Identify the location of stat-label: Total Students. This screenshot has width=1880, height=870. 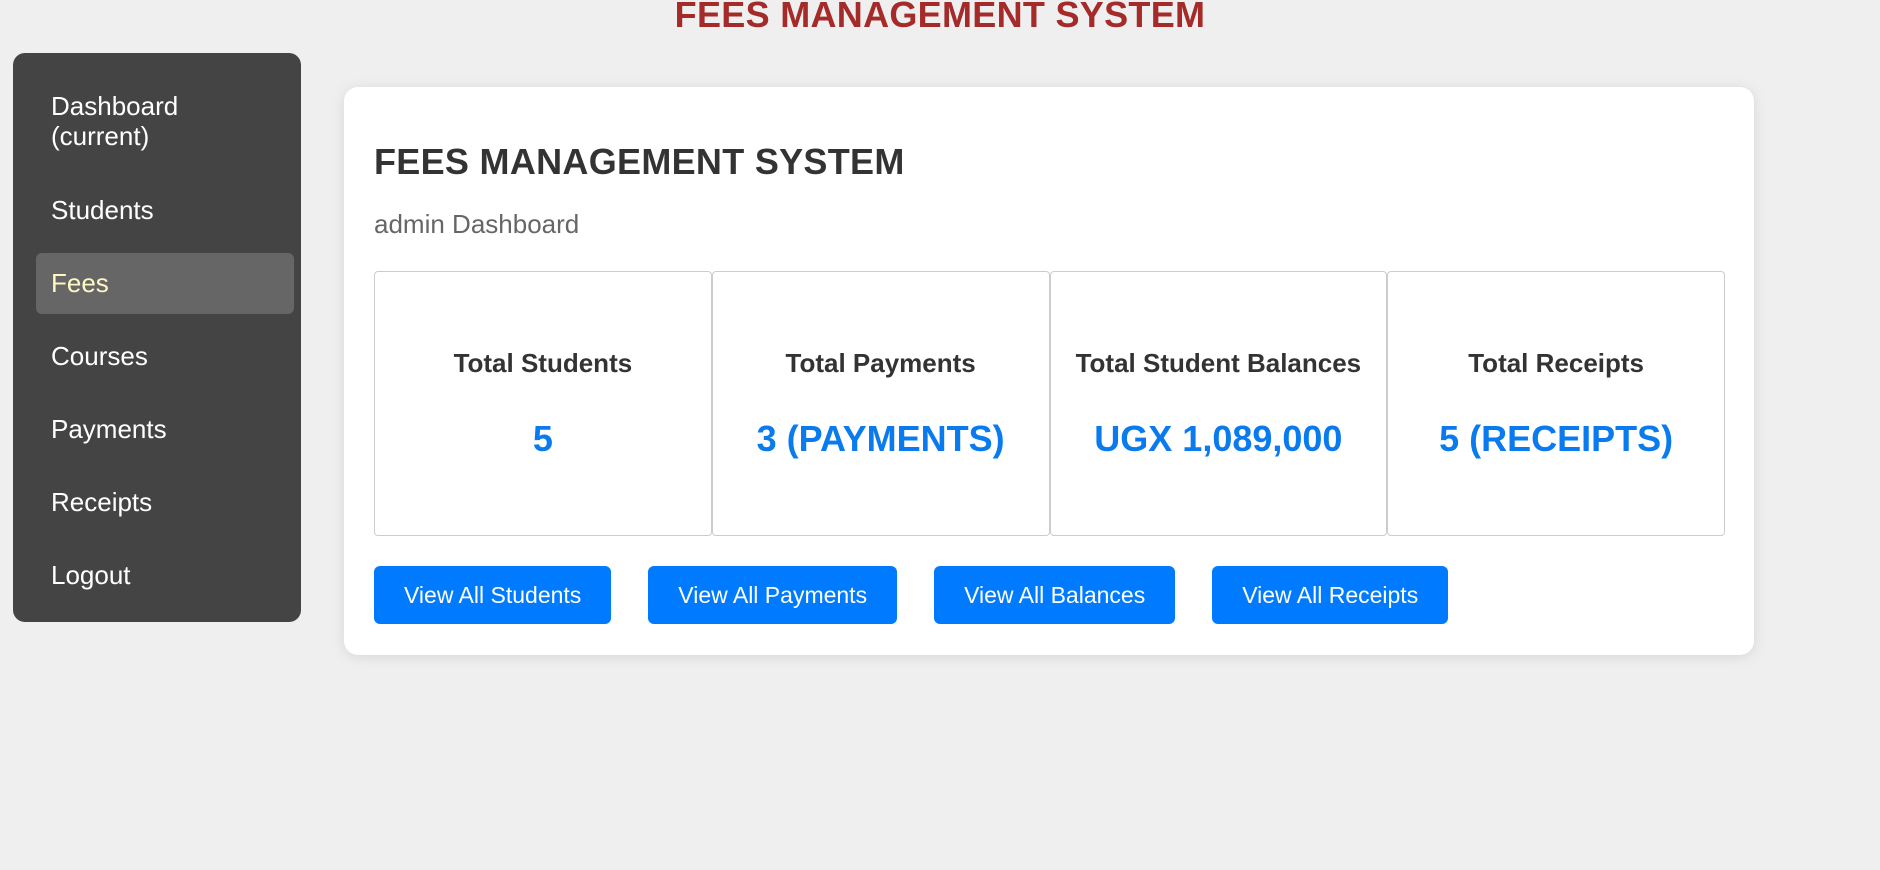
(543, 363).